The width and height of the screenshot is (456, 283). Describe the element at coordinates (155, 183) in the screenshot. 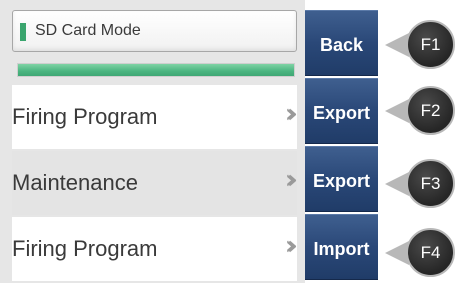

I see `menu-item-maintenance: Maintenance ›››` at that location.